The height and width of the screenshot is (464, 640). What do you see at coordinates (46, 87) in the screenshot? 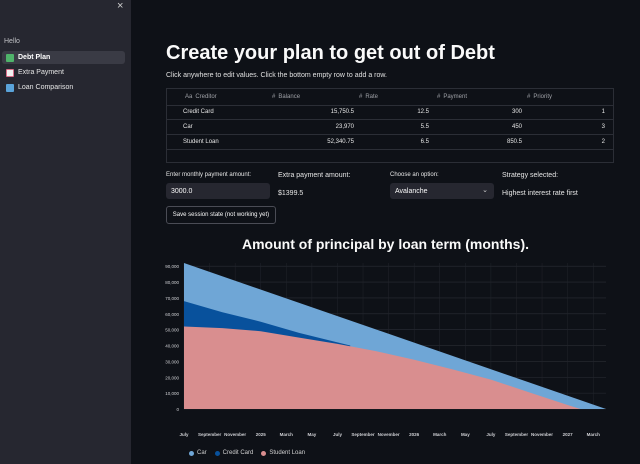
I see `sidebar-item-label: Loan Comparison` at bounding box center [46, 87].